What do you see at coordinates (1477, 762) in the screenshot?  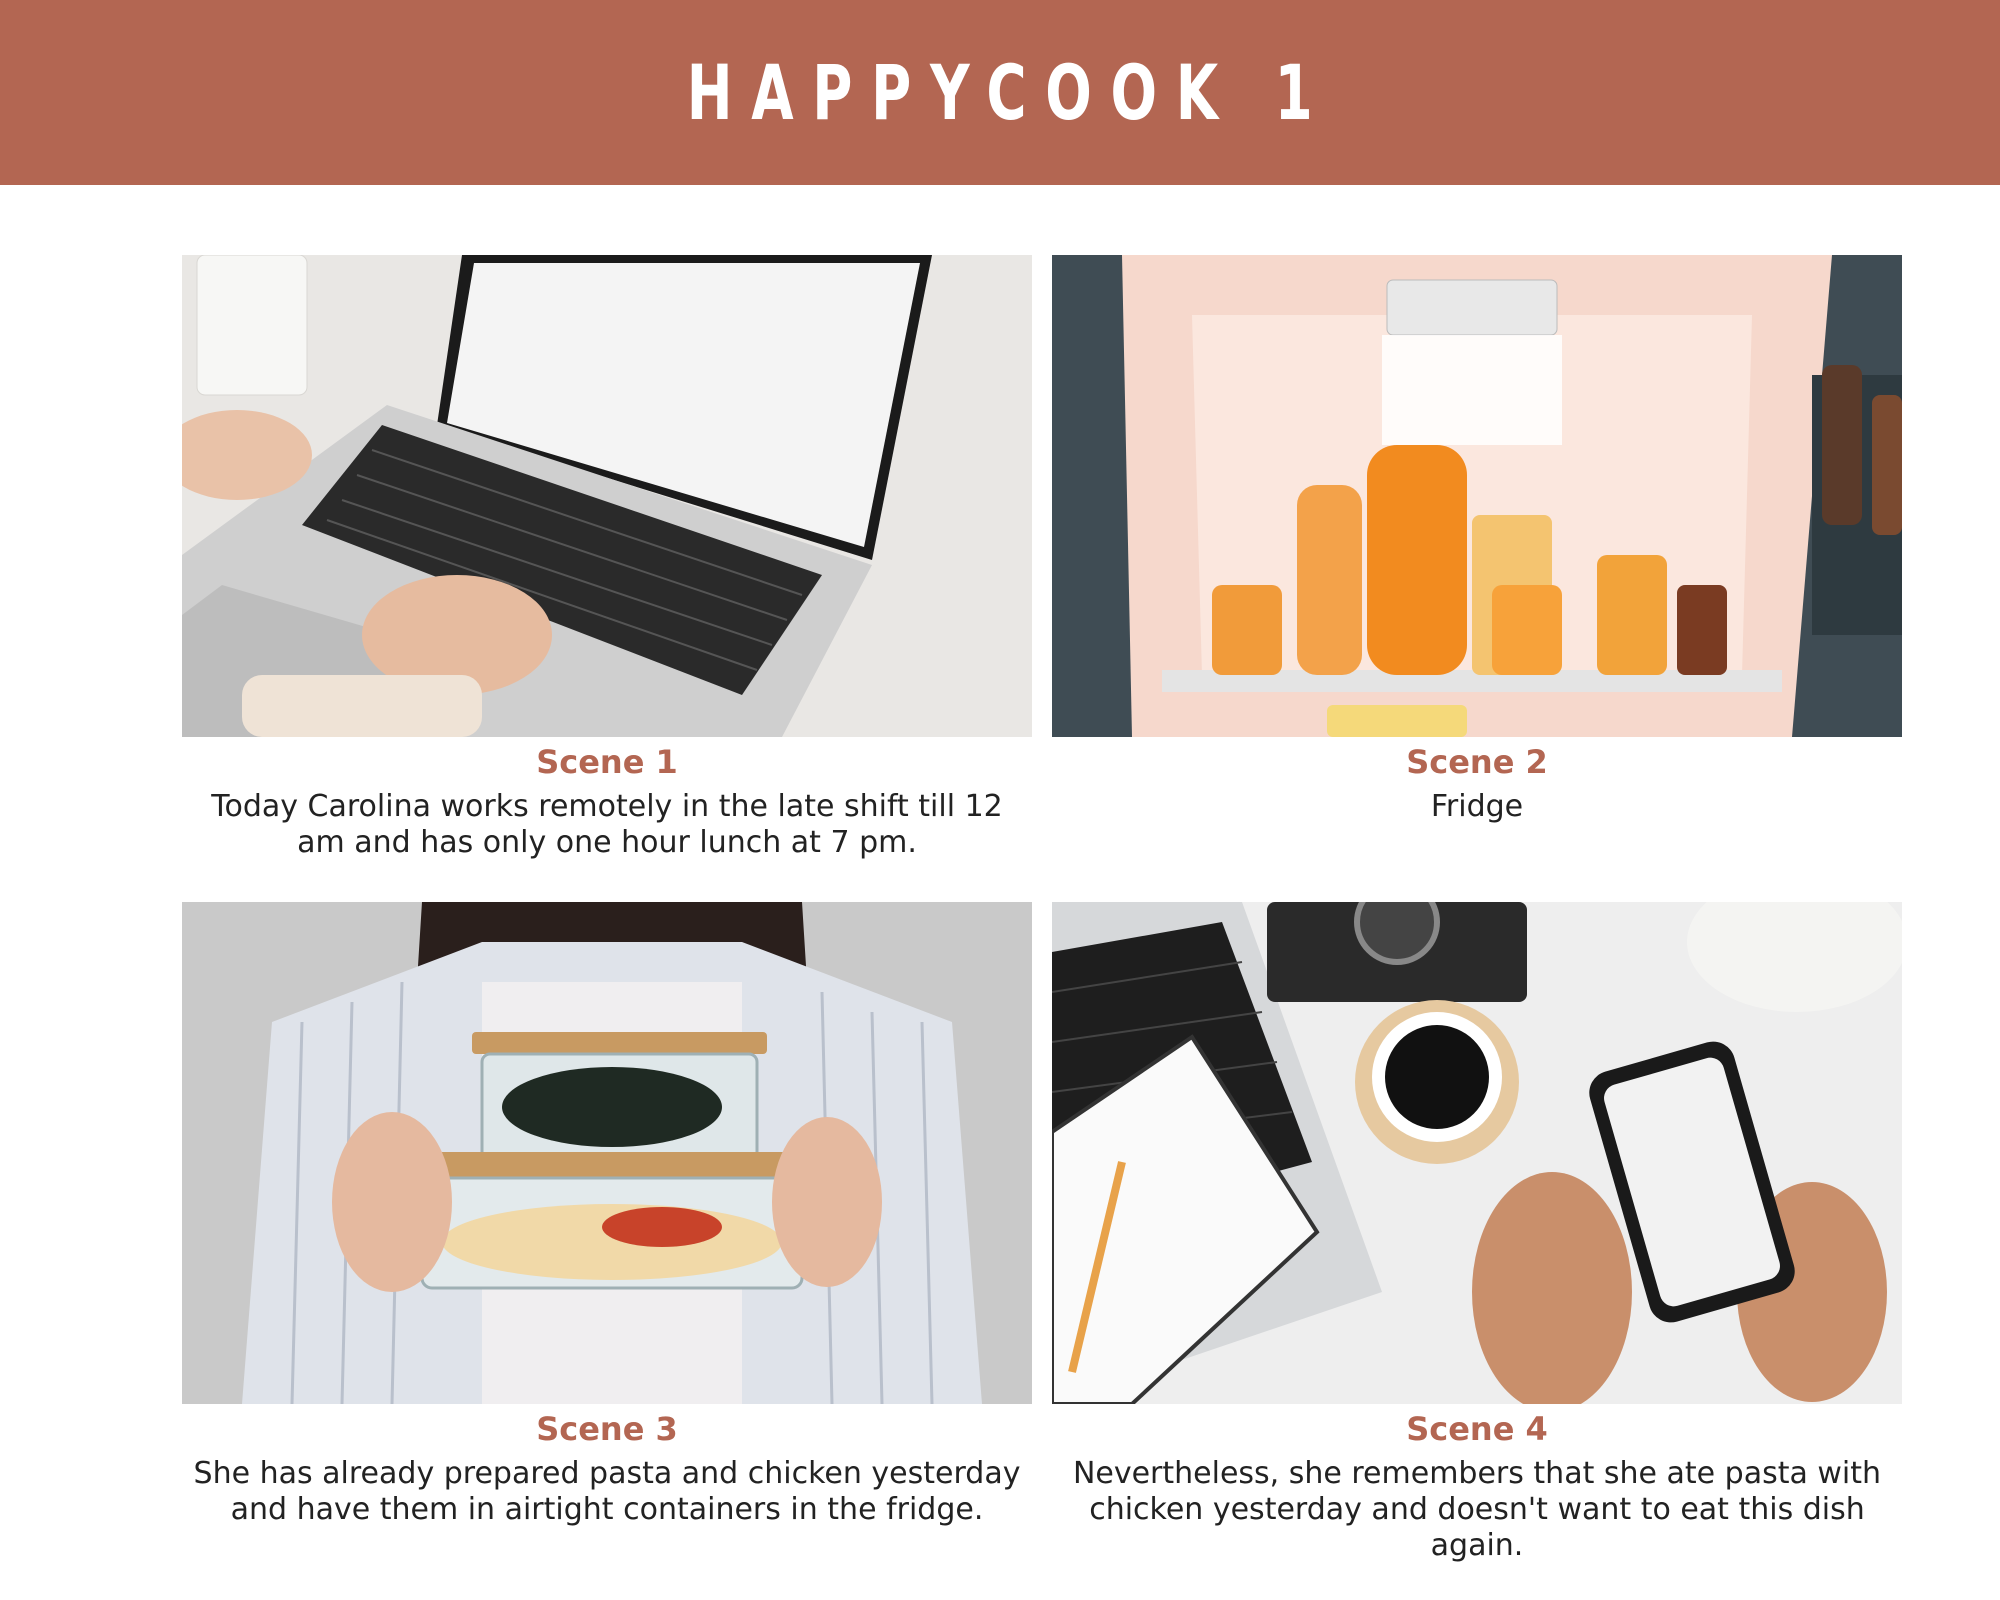 I see `scene-title: Scene 2` at bounding box center [1477, 762].